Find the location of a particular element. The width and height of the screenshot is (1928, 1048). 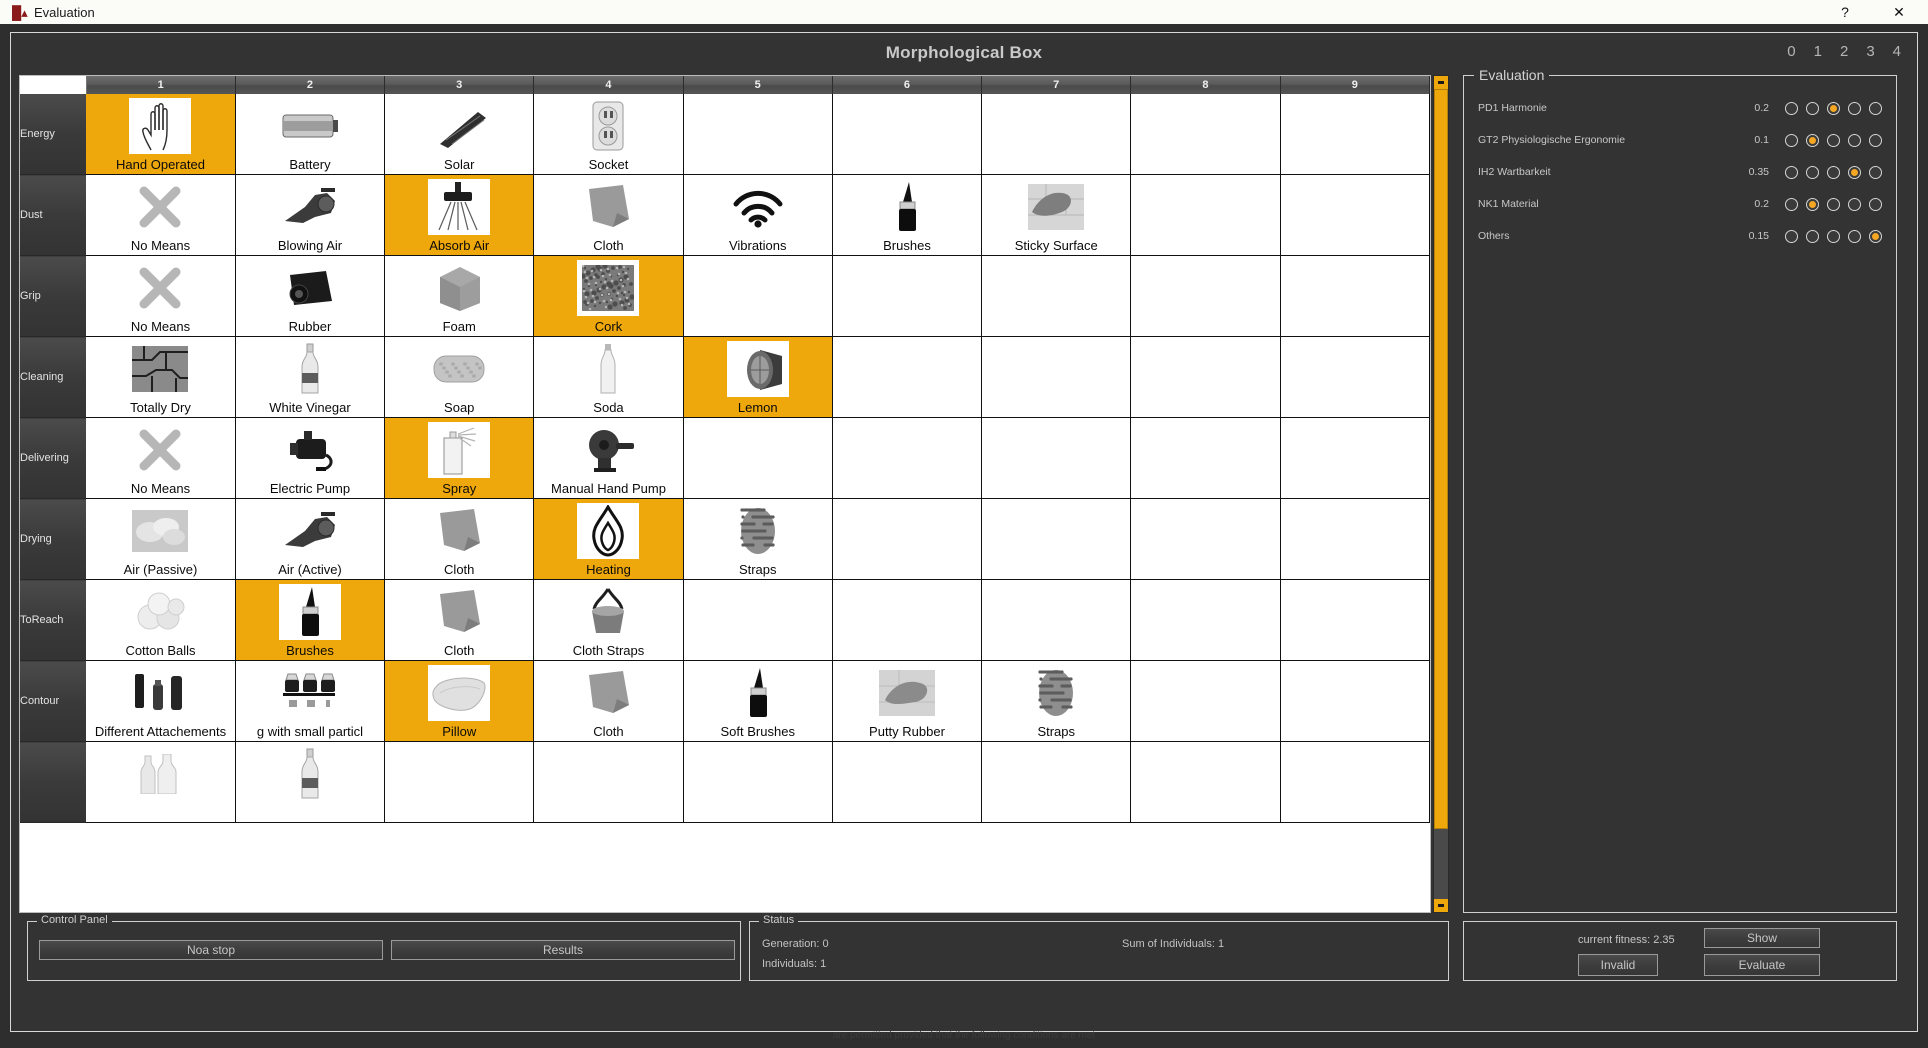

row-label-energy: Energy is located at coordinates (53, 134).